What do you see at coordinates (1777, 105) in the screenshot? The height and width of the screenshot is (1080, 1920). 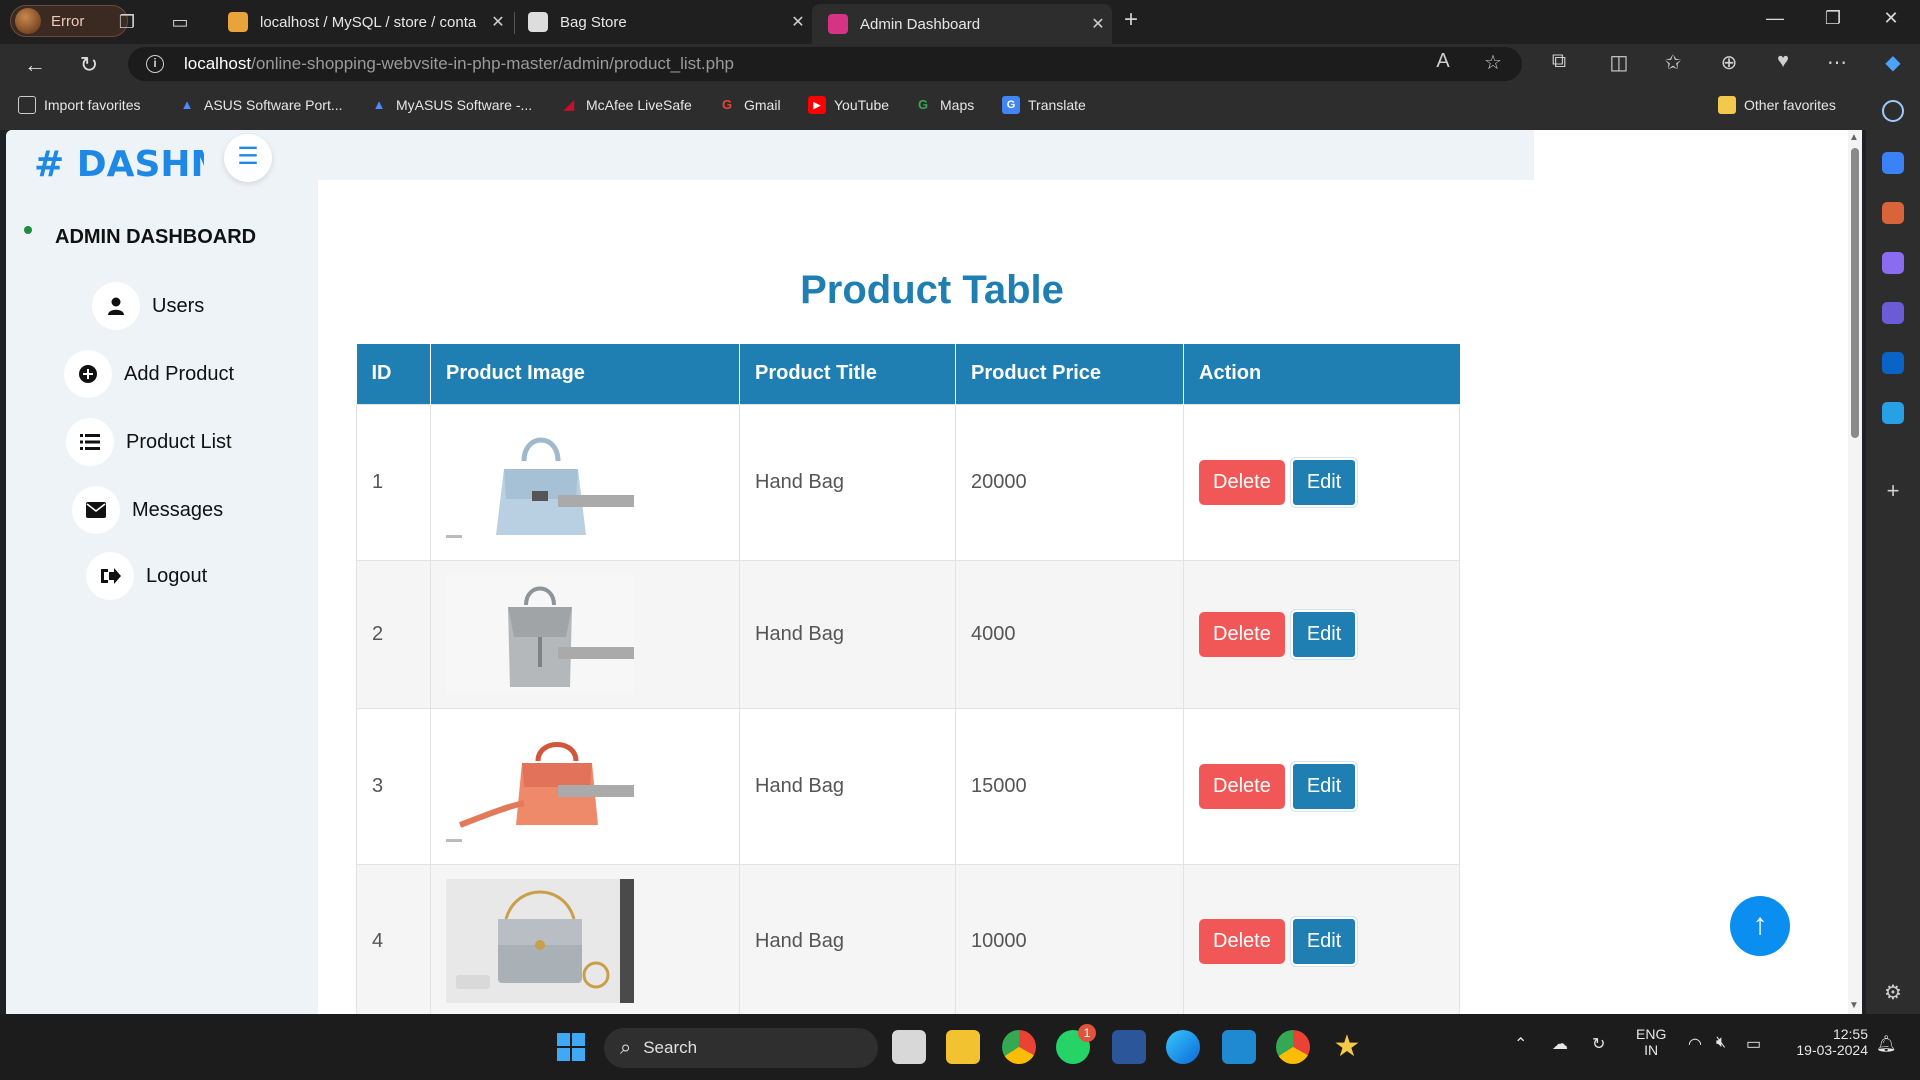 I see `other-favorites-folder: Other favorites` at bounding box center [1777, 105].